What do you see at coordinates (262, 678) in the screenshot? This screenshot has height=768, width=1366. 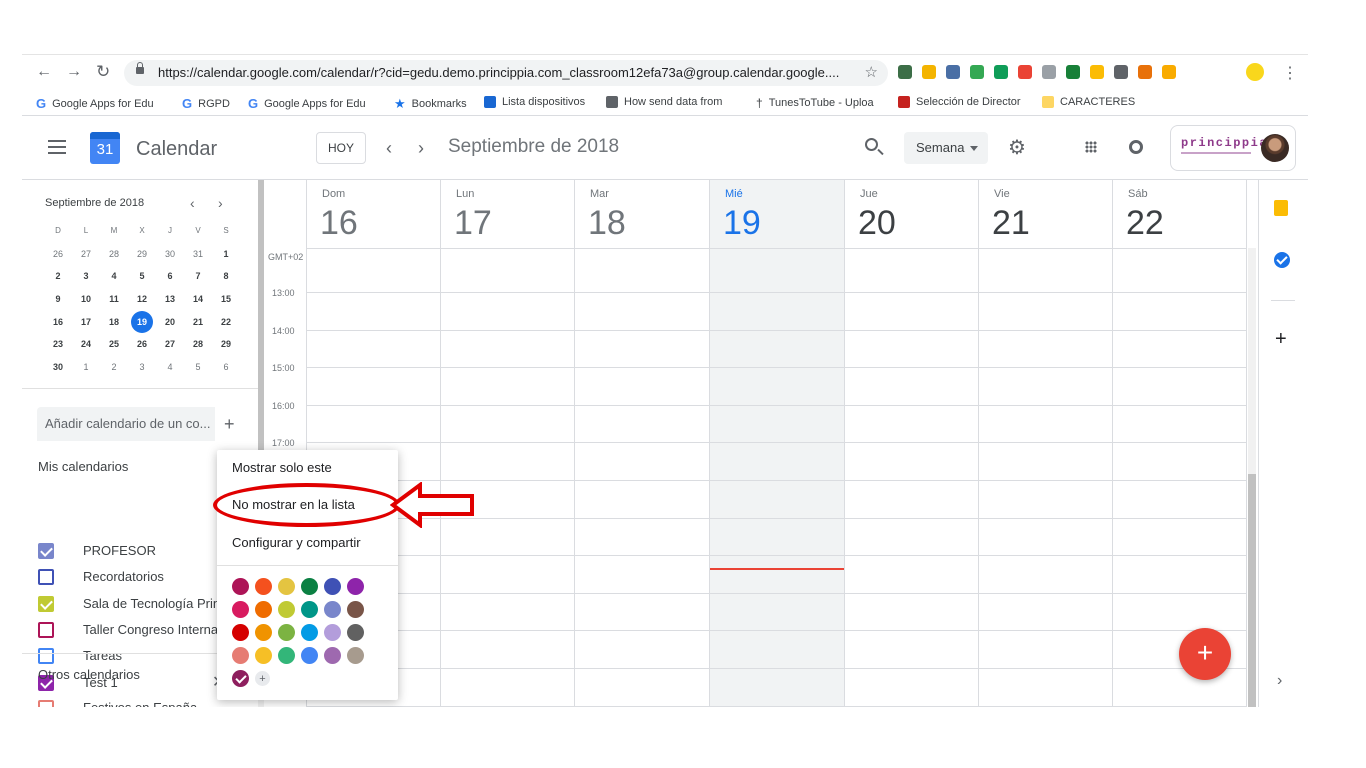 I see `add-custom-color-button: +` at bounding box center [262, 678].